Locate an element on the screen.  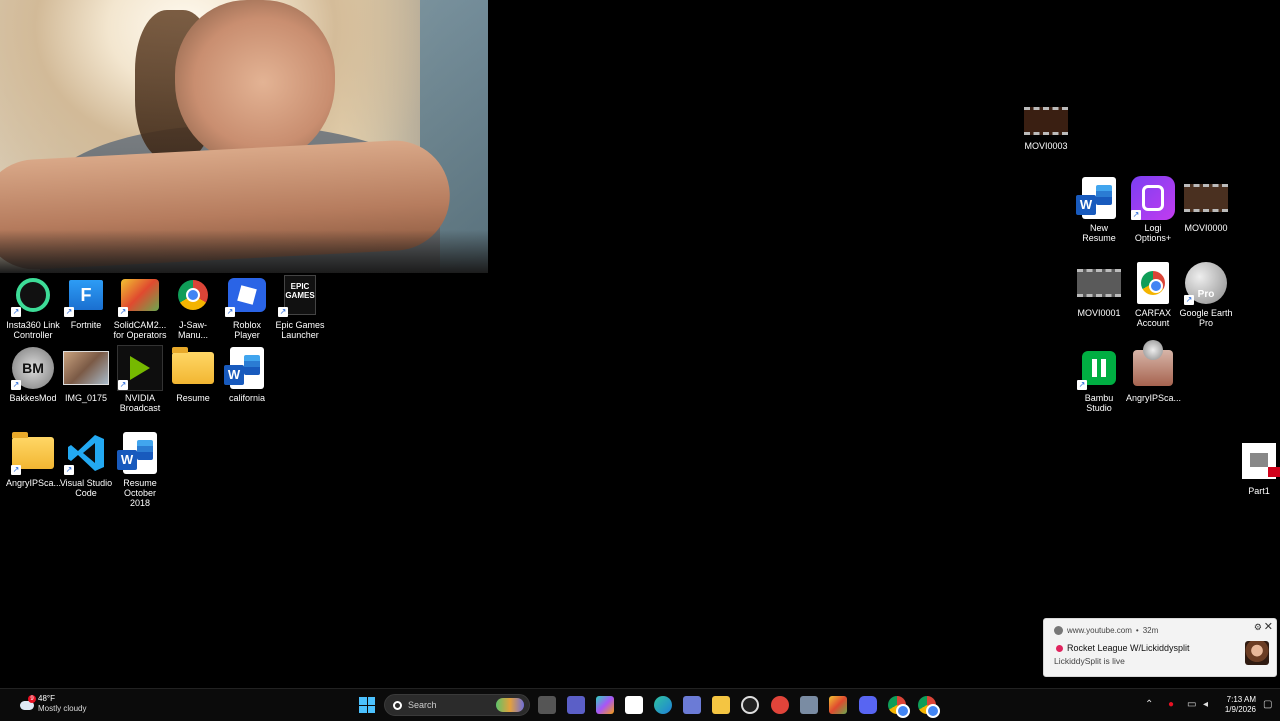
chrome-doc-icon is located at coordinates (1153, 283).